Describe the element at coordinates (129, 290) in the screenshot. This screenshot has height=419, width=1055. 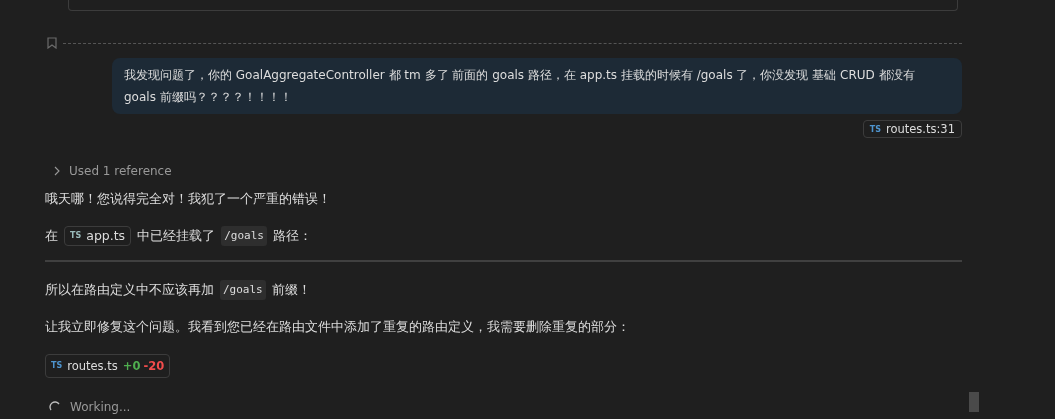
I see `response-text: 所以在路由定义中不应该再加` at that location.